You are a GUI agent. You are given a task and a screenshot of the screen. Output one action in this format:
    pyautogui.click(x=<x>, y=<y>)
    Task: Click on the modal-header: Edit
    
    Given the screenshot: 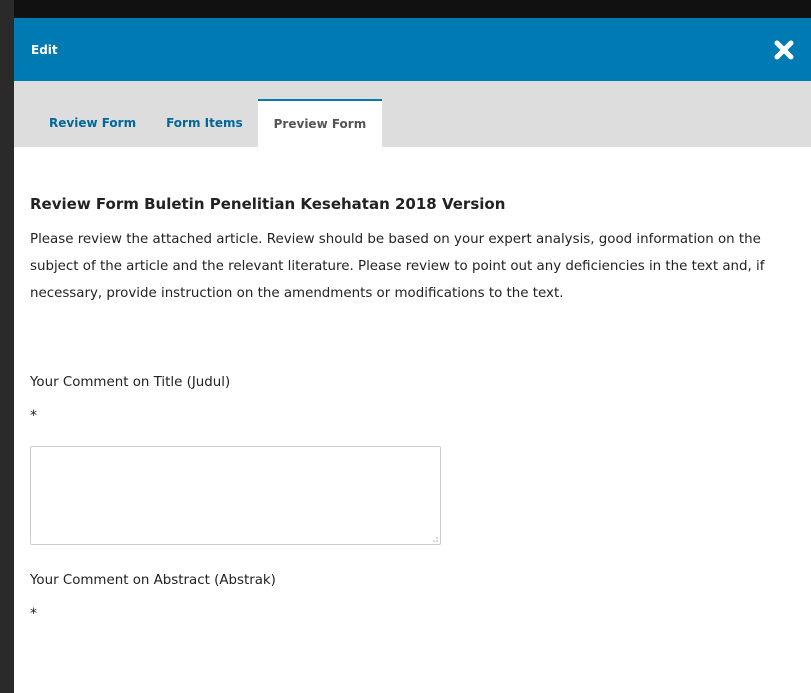 What is the action you would take?
    pyautogui.click(x=412, y=49)
    